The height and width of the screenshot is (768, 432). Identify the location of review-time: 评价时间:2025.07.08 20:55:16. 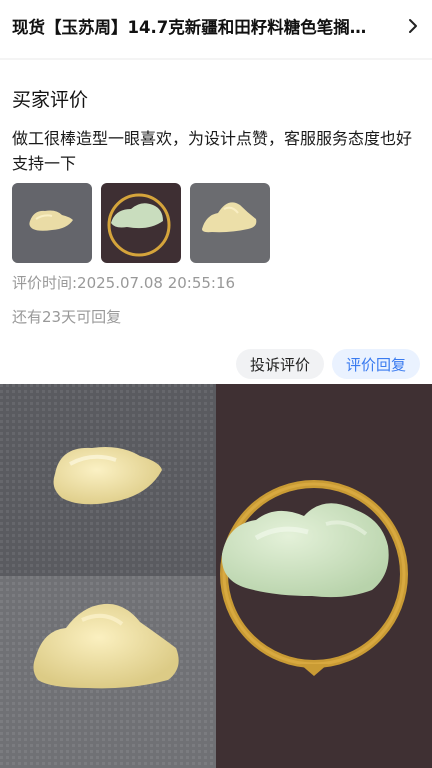
(124, 283).